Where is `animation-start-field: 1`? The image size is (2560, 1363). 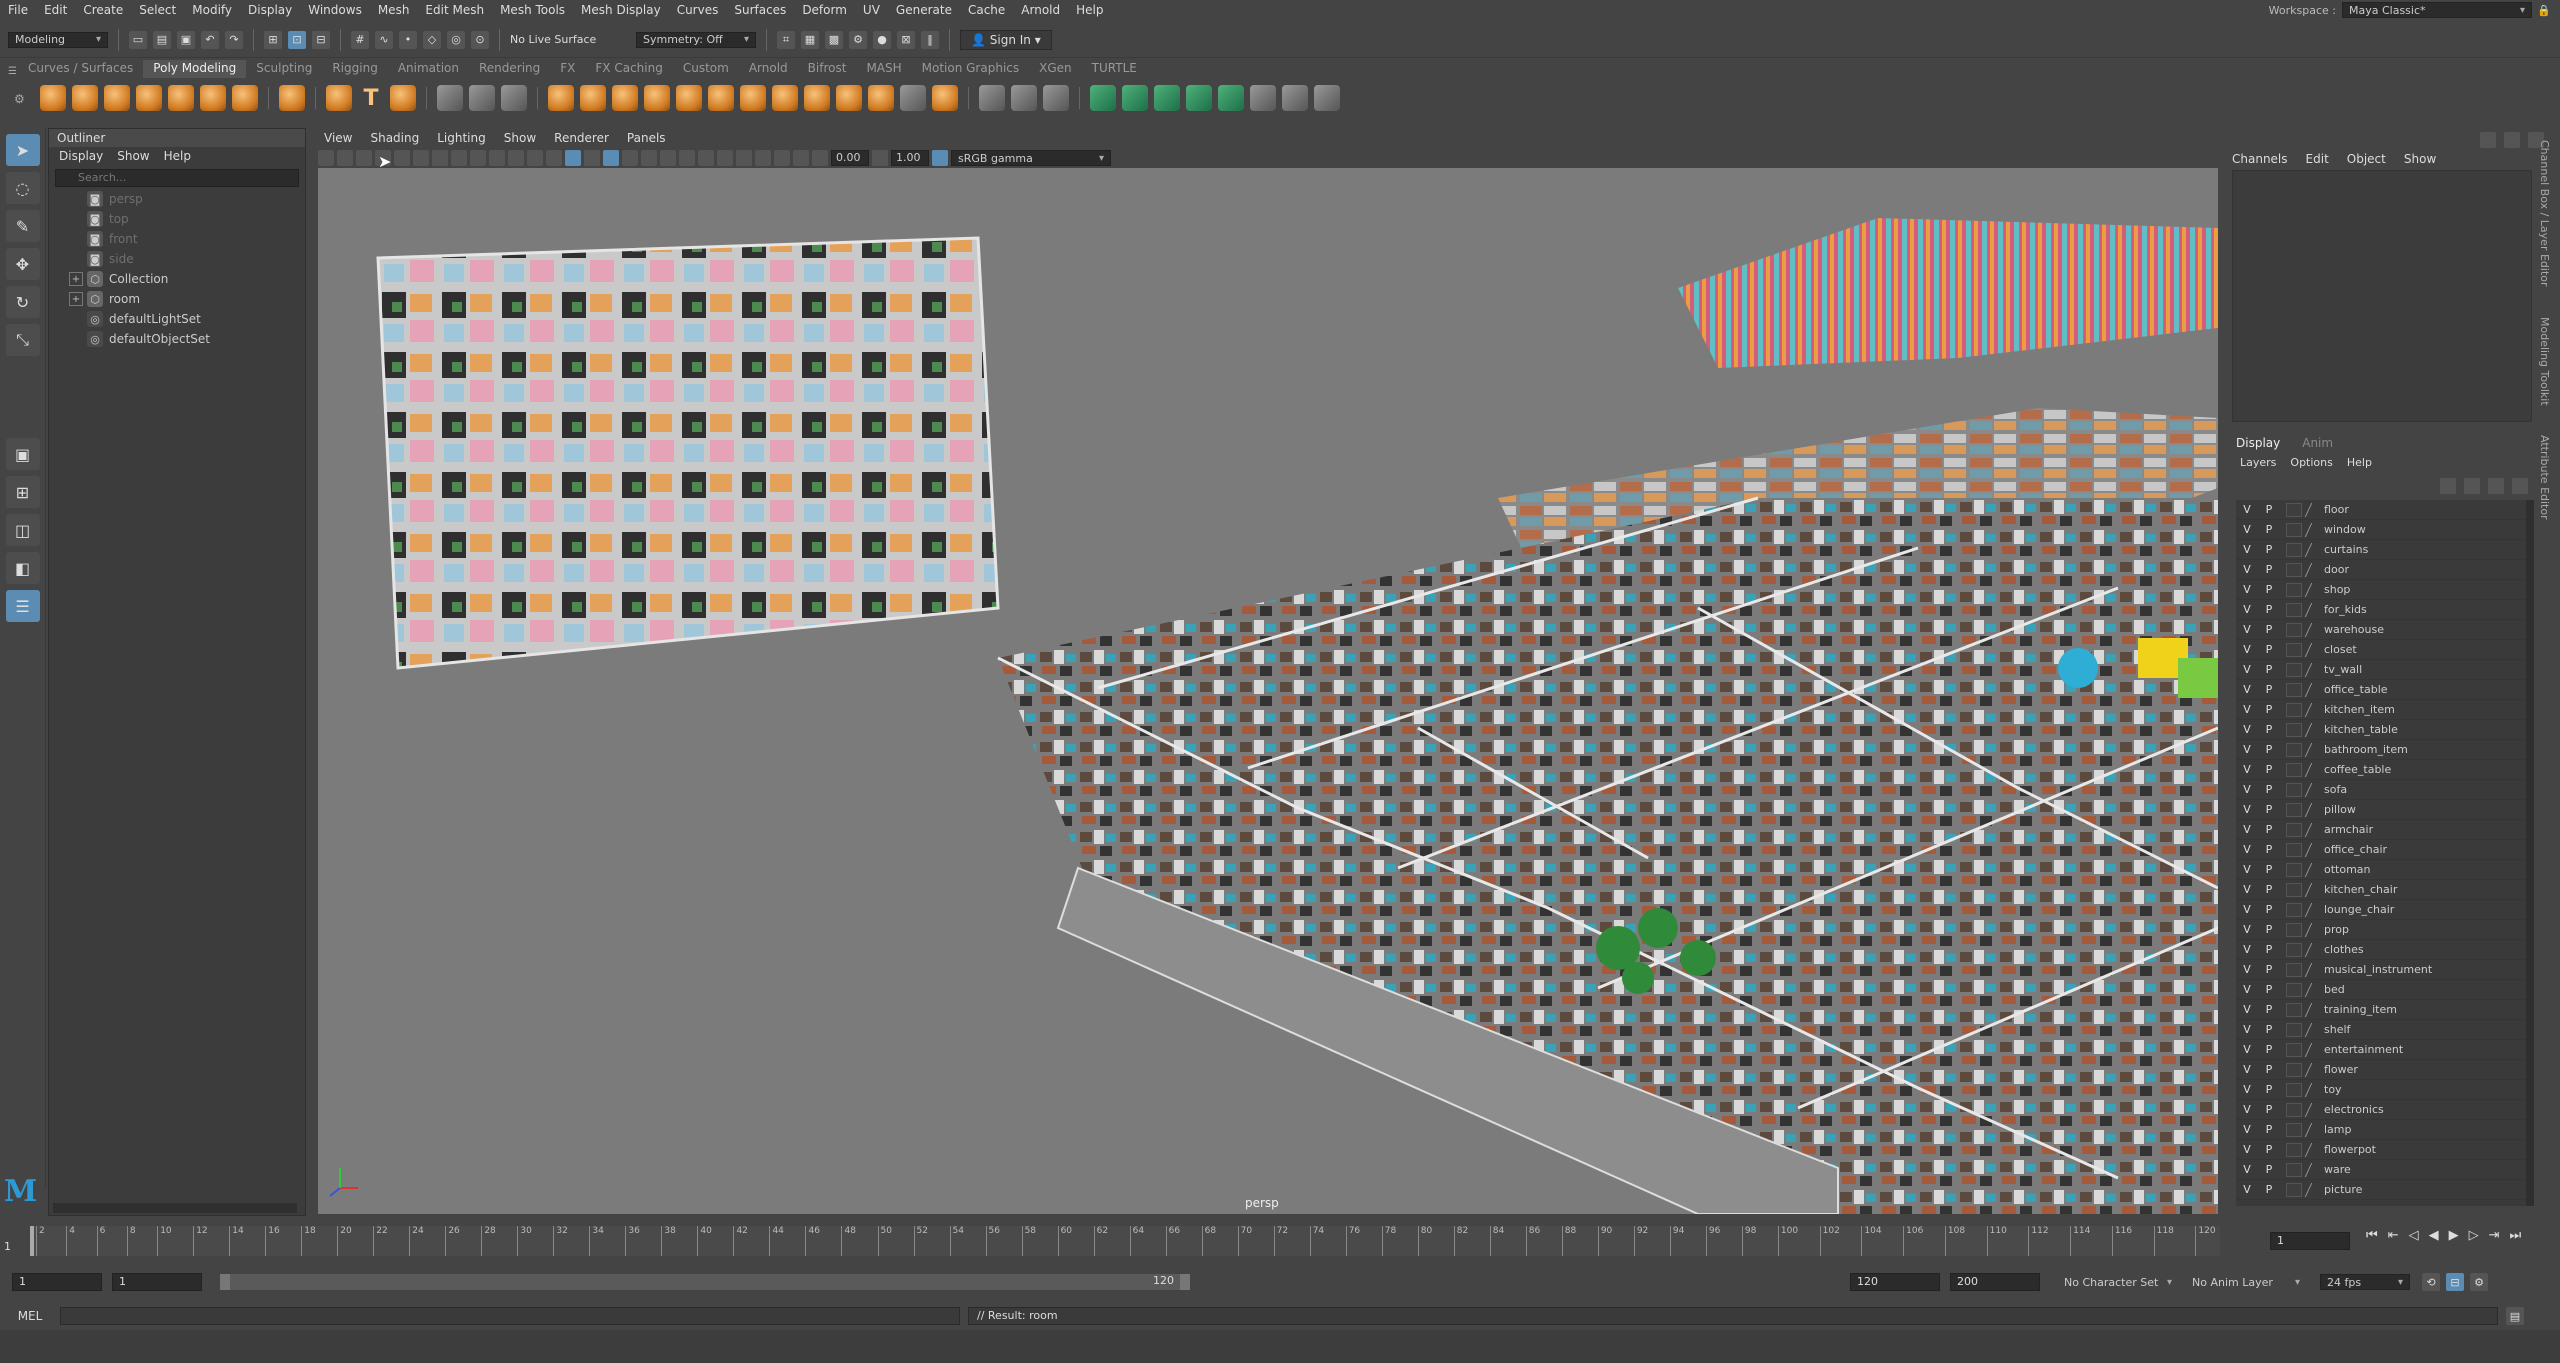
animation-start-field: 1 is located at coordinates (57, 1282).